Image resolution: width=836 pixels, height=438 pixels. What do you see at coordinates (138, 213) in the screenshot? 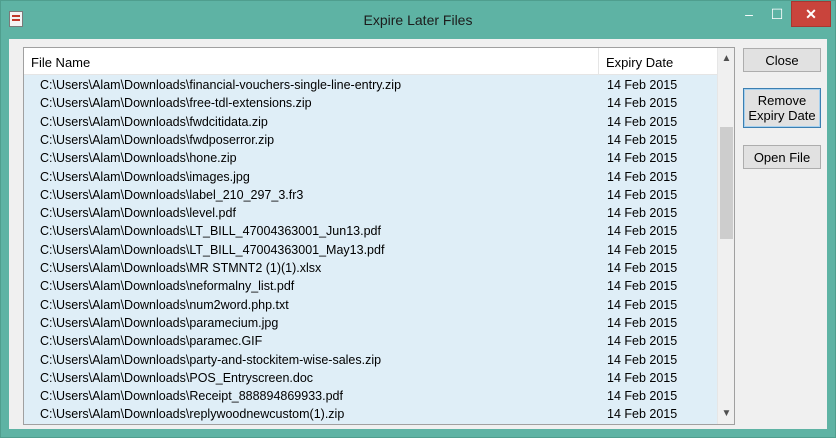
I see `file-name-cell: C:\Users\Alam\Downloads\level.pdf` at bounding box center [138, 213].